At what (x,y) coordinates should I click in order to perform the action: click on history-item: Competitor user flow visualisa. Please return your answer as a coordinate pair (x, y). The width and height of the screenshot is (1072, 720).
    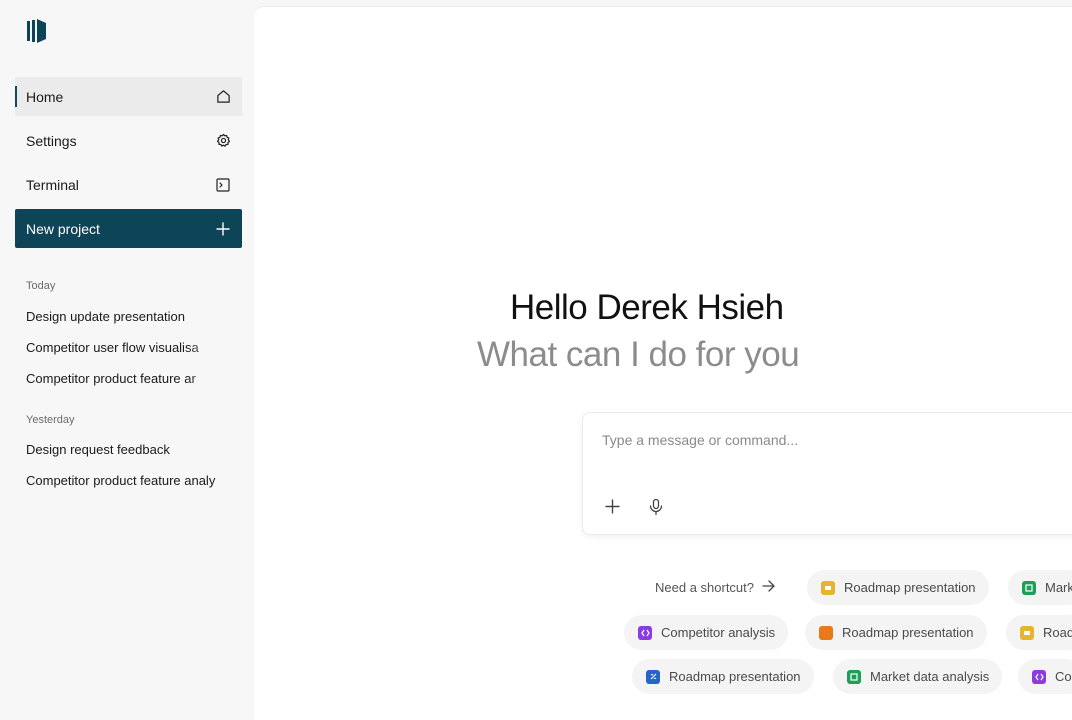
    Looking at the image, I should click on (129, 347).